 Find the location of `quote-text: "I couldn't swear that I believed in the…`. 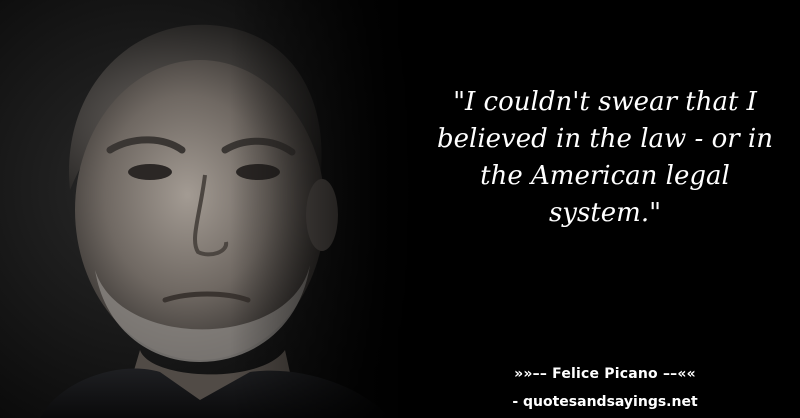

quote-text: "I couldn't swear that I believed in the… is located at coordinates (605, 157).